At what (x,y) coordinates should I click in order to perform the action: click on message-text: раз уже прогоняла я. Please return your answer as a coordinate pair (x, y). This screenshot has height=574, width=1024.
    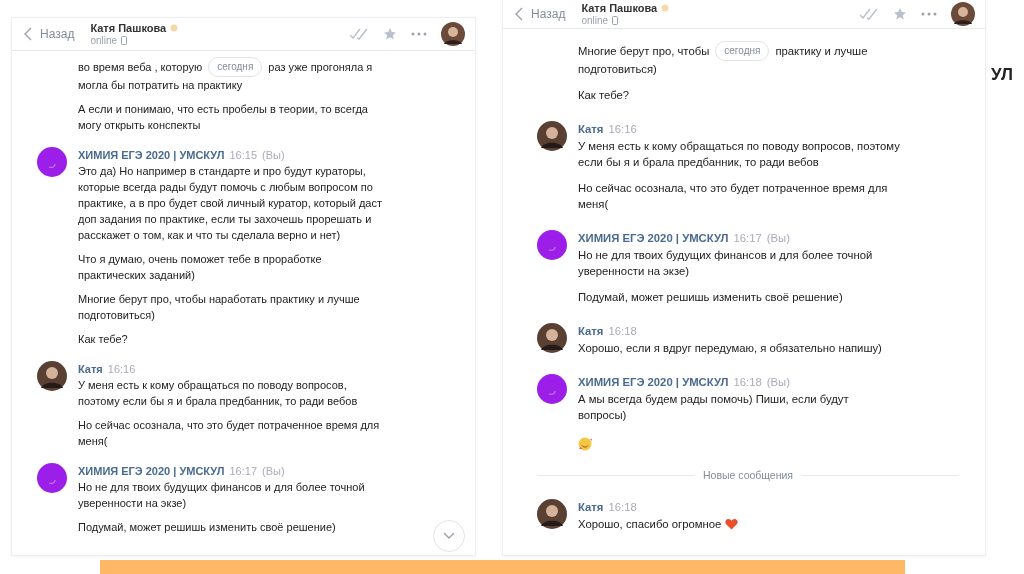
    Looking at the image, I should click on (320, 67).